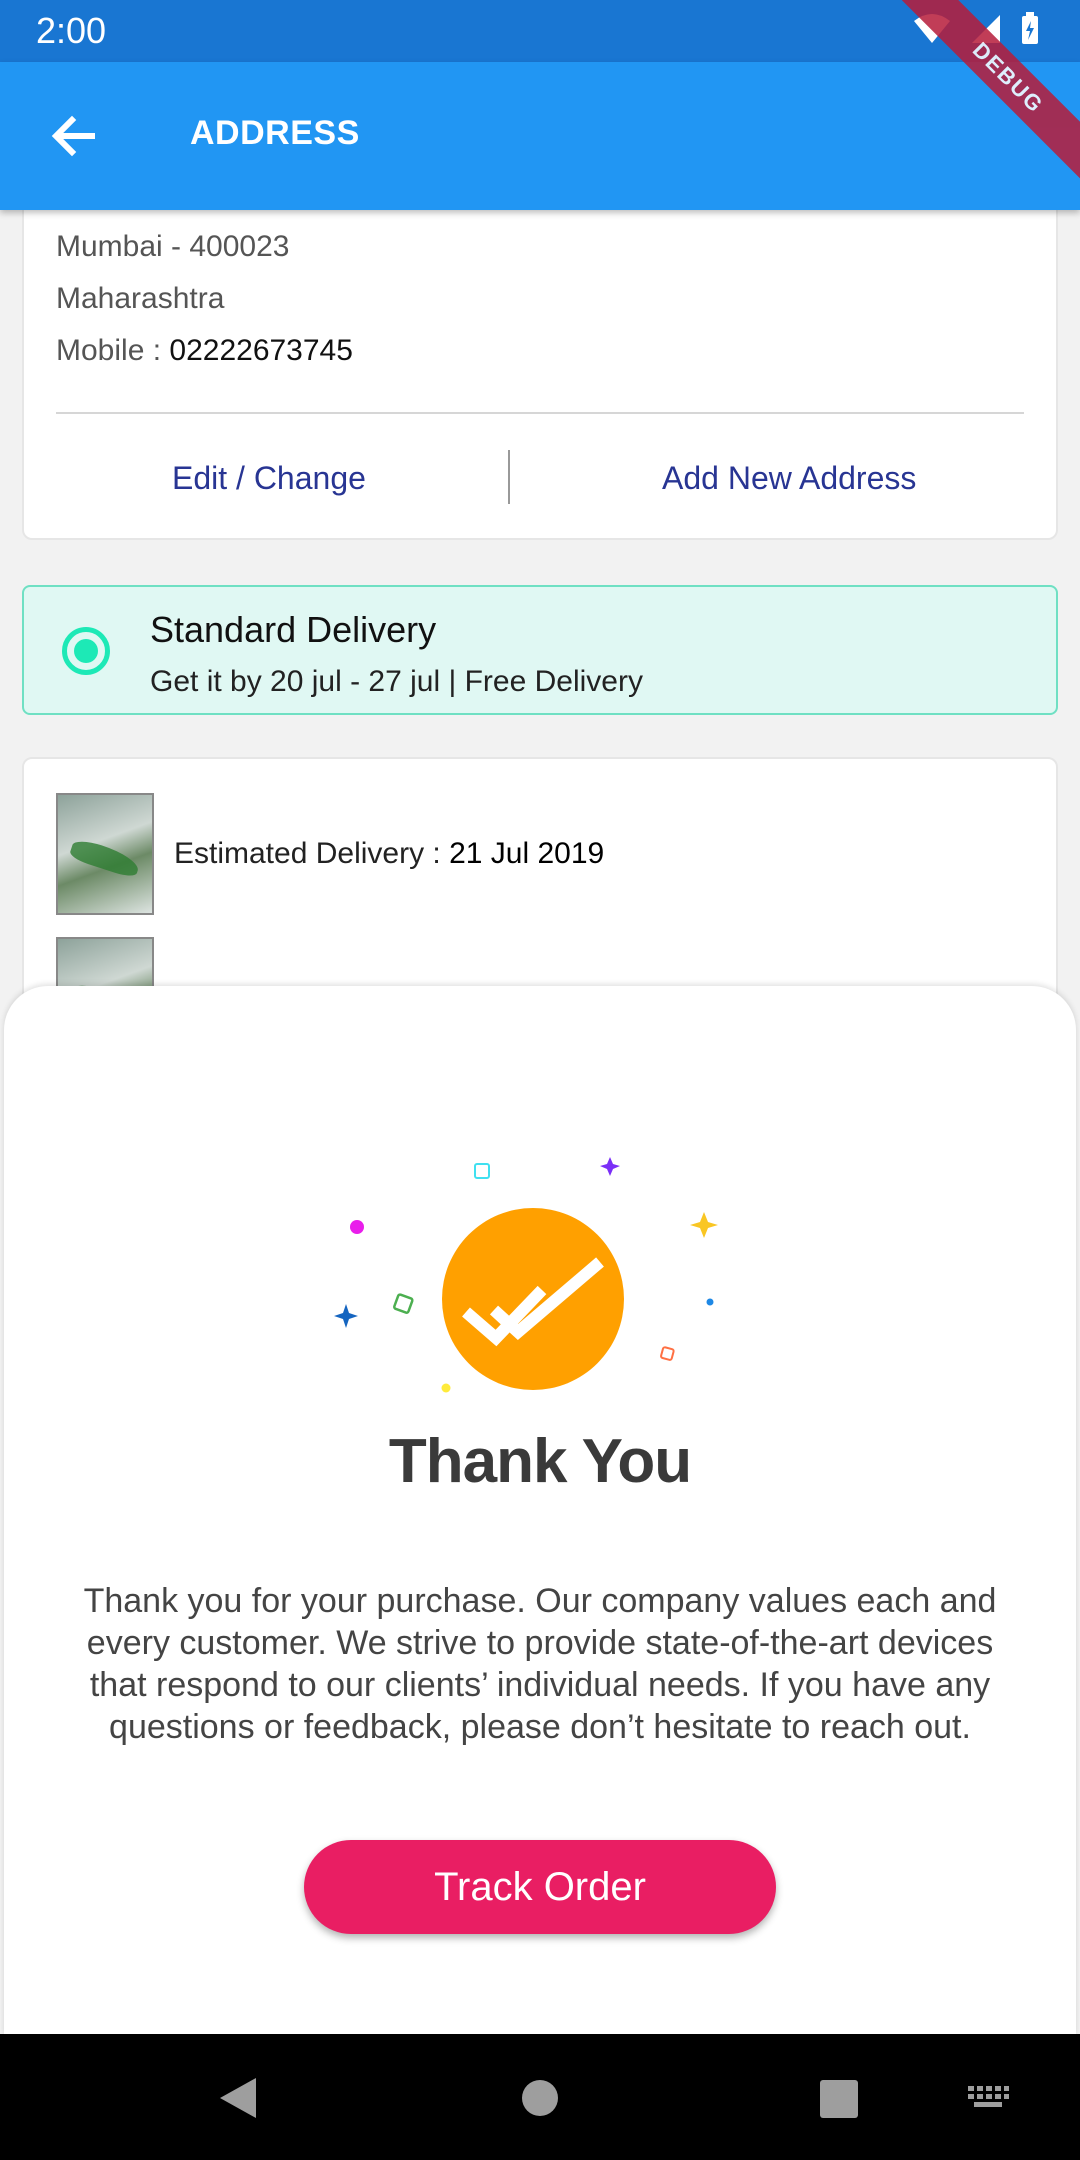 The height and width of the screenshot is (2160, 1080). What do you see at coordinates (173, 246) in the screenshot?
I see `address-city-pin: Mumbai - 400023` at bounding box center [173, 246].